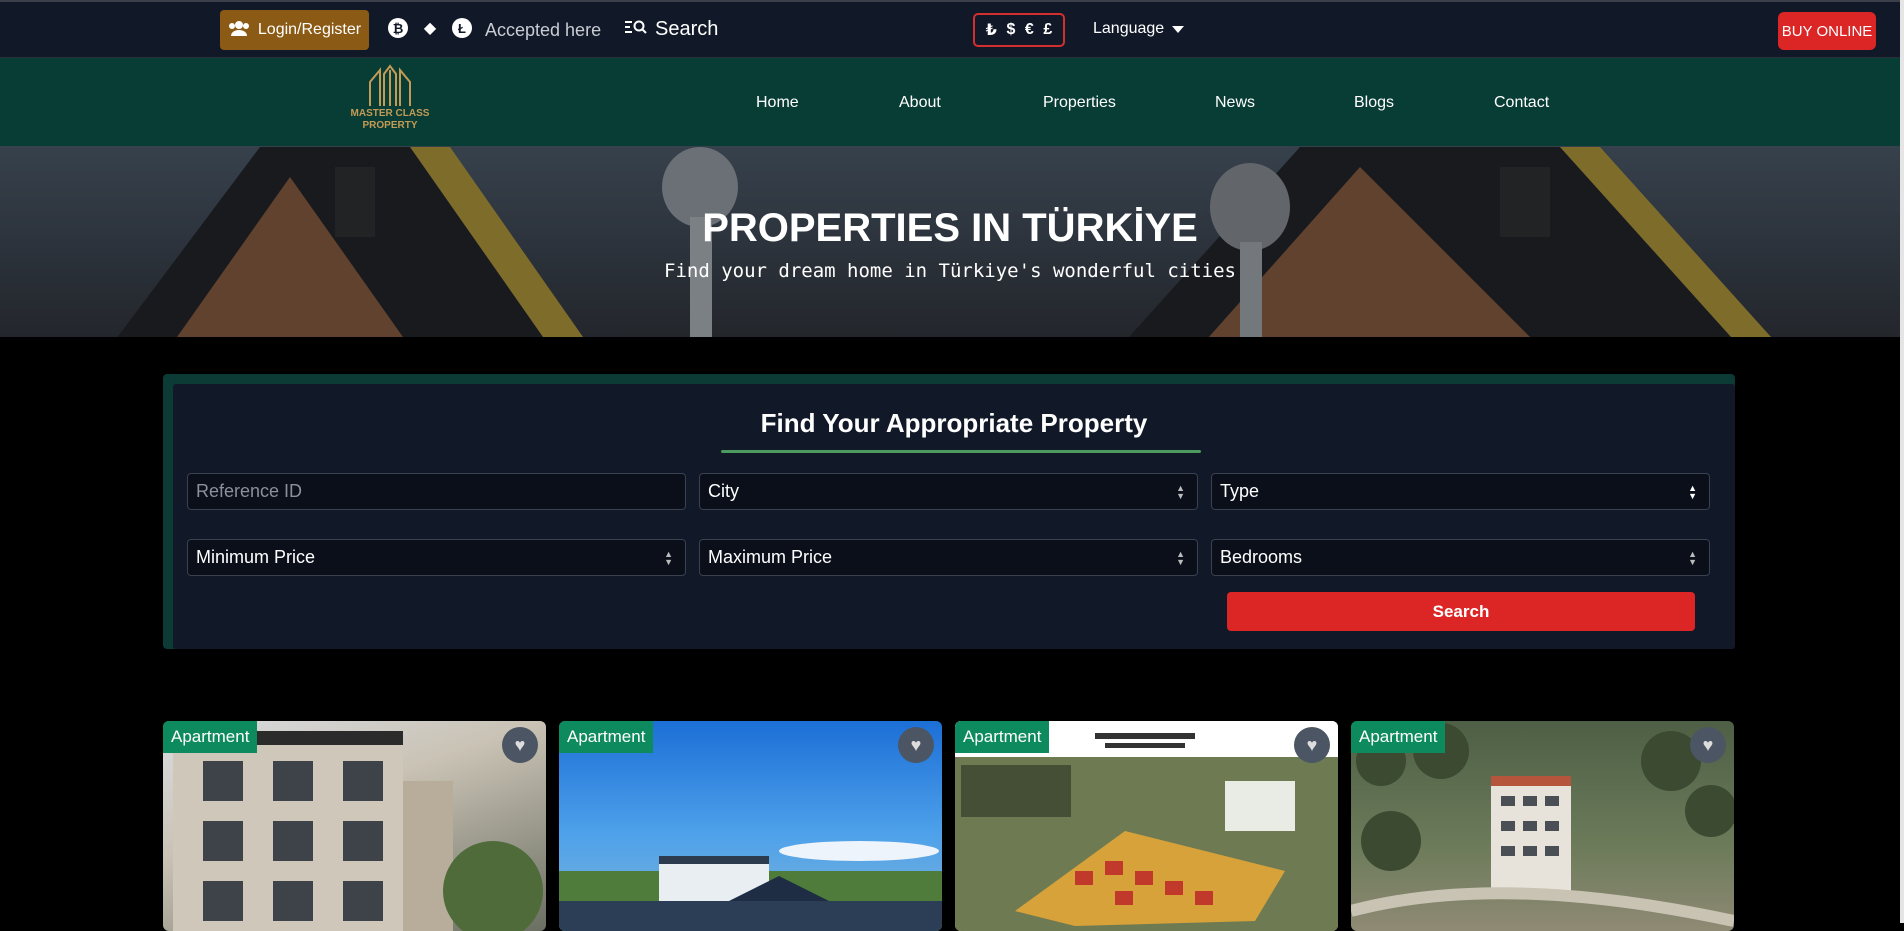 Image resolution: width=1904 pixels, height=931 pixels. Describe the element at coordinates (398, 28) in the screenshot. I see `bitcoin-icon: ₿` at that location.